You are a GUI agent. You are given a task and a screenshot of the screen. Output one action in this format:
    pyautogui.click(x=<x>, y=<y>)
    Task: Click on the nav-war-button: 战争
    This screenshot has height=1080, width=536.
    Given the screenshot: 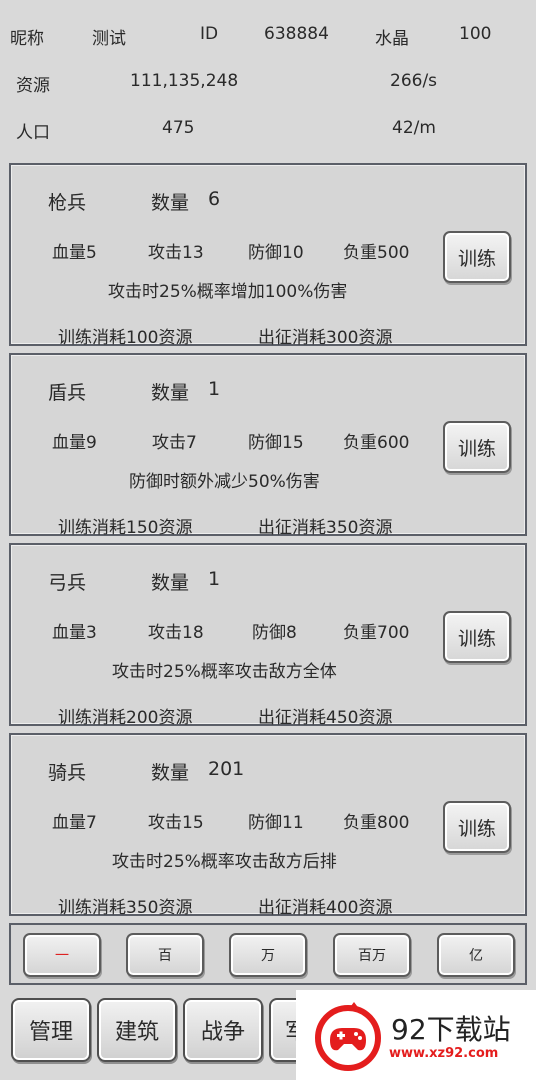 What is the action you would take?
    pyautogui.click(x=223, y=1030)
    